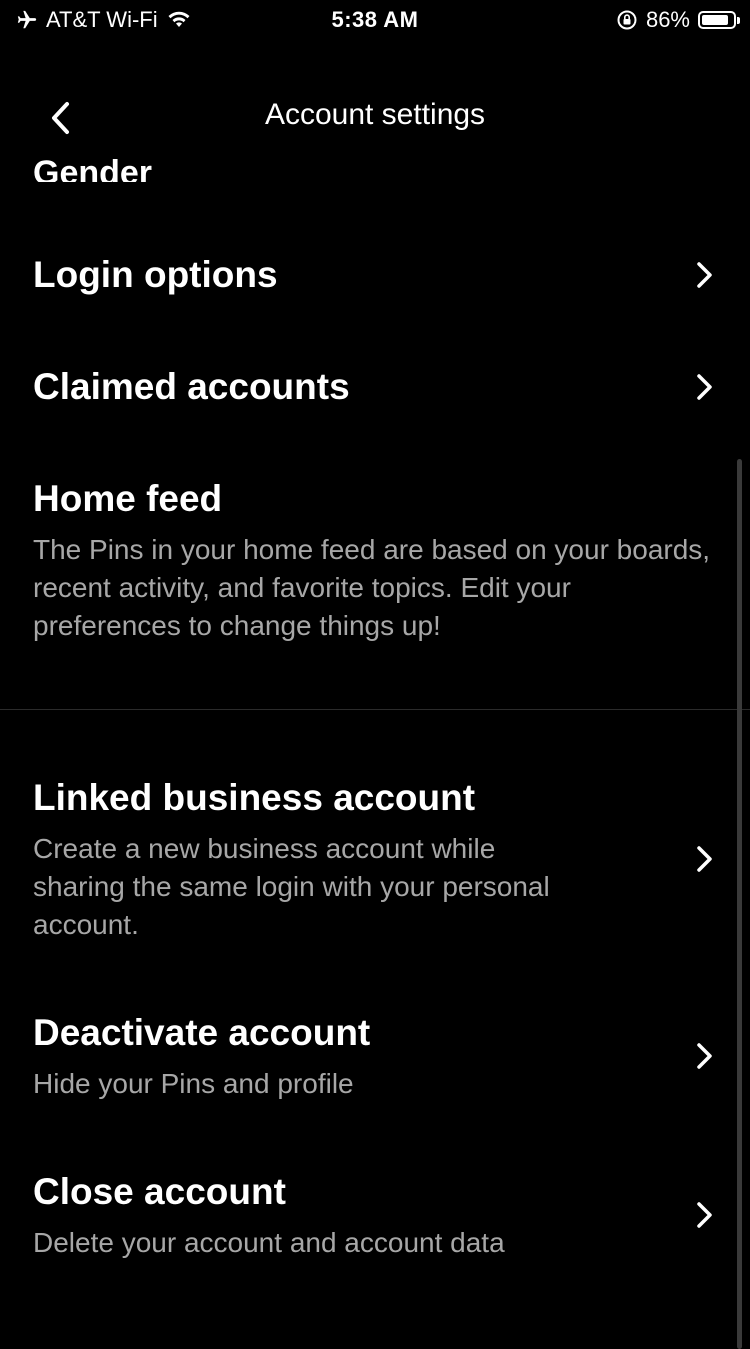 The image size is (750, 1349). I want to click on row-title: Home feed, so click(128, 498).